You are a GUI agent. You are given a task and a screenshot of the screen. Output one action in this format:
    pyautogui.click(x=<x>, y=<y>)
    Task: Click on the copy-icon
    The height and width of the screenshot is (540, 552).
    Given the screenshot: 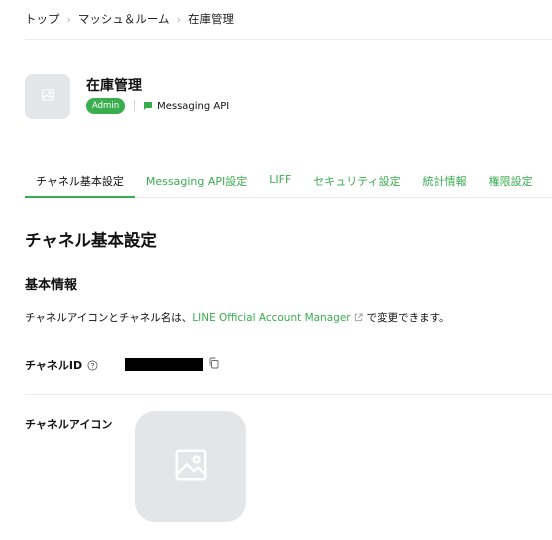 What is the action you would take?
    pyautogui.click(x=214, y=363)
    